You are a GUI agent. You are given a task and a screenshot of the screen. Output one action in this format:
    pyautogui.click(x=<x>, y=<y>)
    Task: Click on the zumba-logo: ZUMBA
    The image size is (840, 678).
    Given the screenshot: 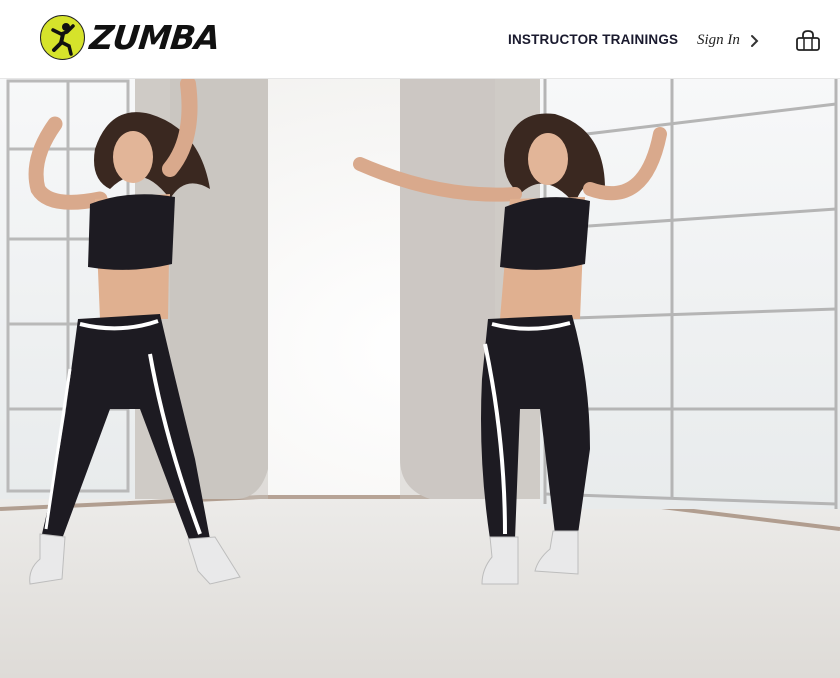 What is the action you would take?
    pyautogui.click(x=131, y=37)
    